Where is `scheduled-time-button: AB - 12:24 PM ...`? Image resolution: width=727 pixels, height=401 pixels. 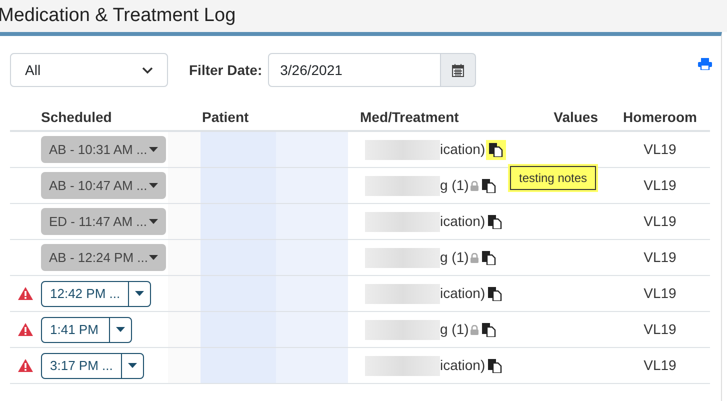 scheduled-time-button: AB - 12:24 PM ... is located at coordinates (103, 257).